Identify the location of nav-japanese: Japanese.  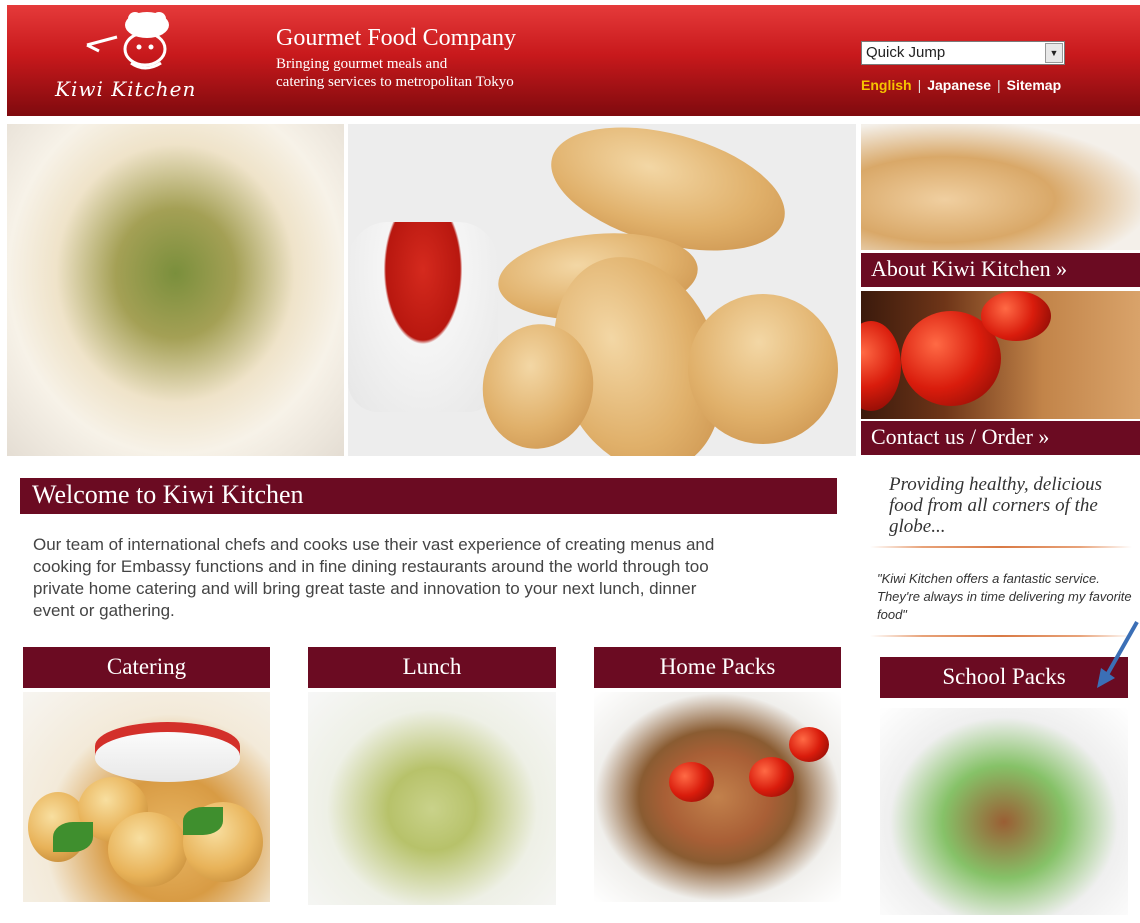
(959, 85).